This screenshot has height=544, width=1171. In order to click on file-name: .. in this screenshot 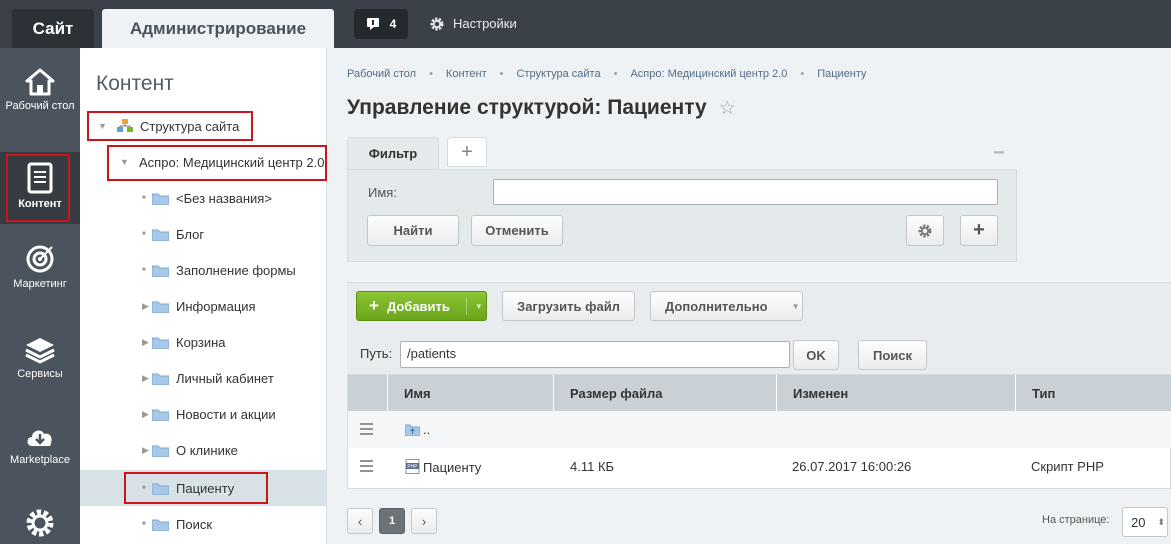, I will do `click(426, 429)`.